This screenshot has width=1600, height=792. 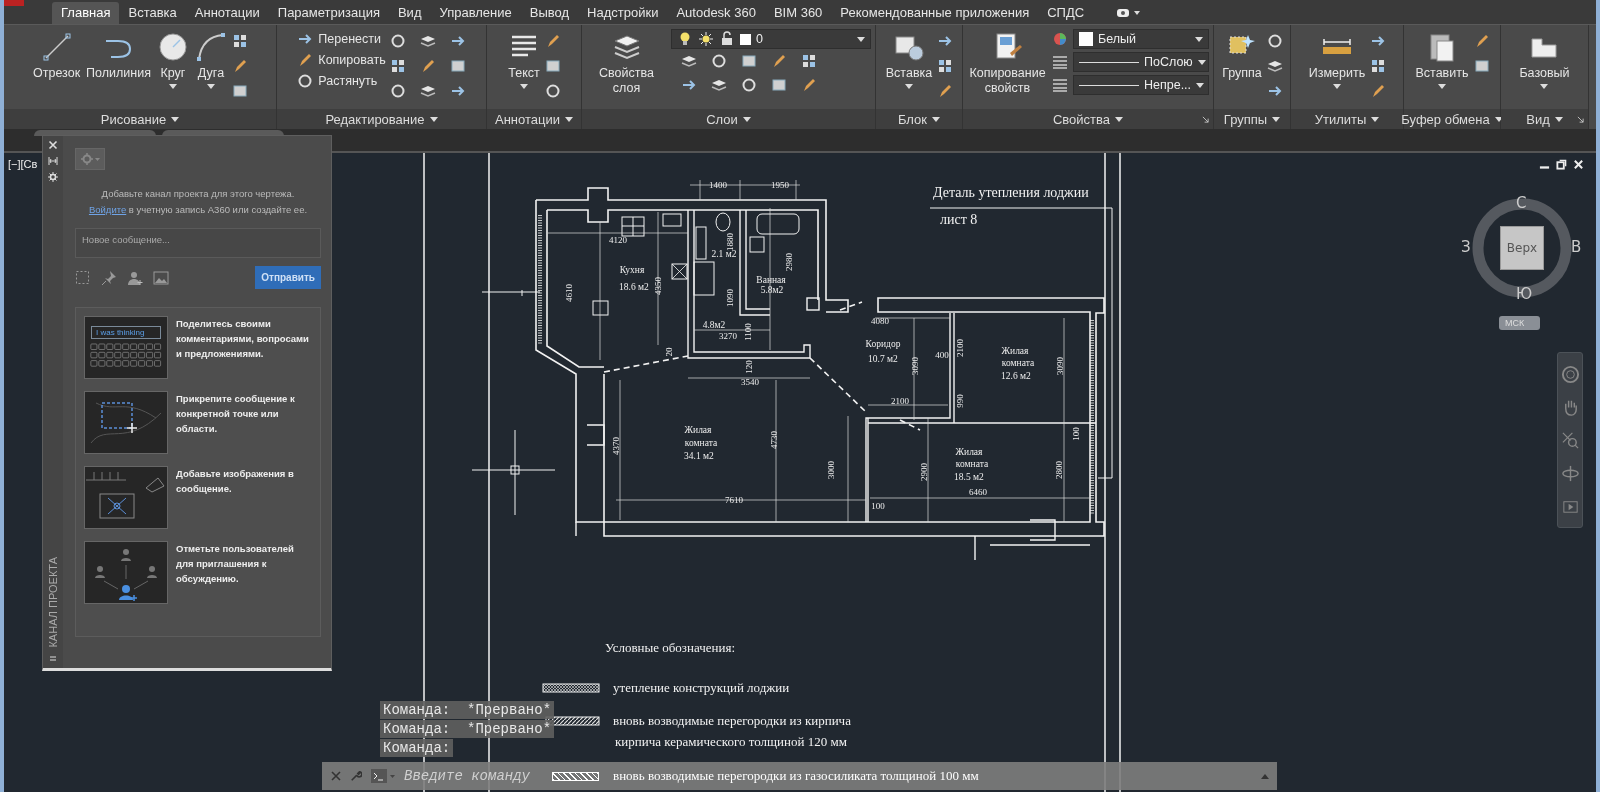 What do you see at coordinates (1576, 247) in the screenshot?
I see `compass-direction: В` at bounding box center [1576, 247].